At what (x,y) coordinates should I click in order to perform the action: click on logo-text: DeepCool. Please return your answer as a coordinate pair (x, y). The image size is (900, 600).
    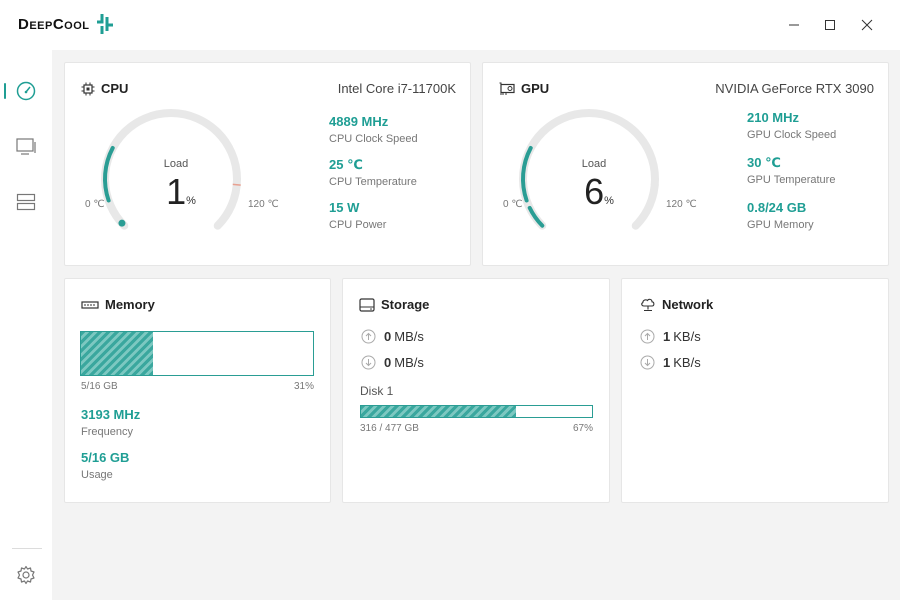
    Looking at the image, I should click on (54, 24).